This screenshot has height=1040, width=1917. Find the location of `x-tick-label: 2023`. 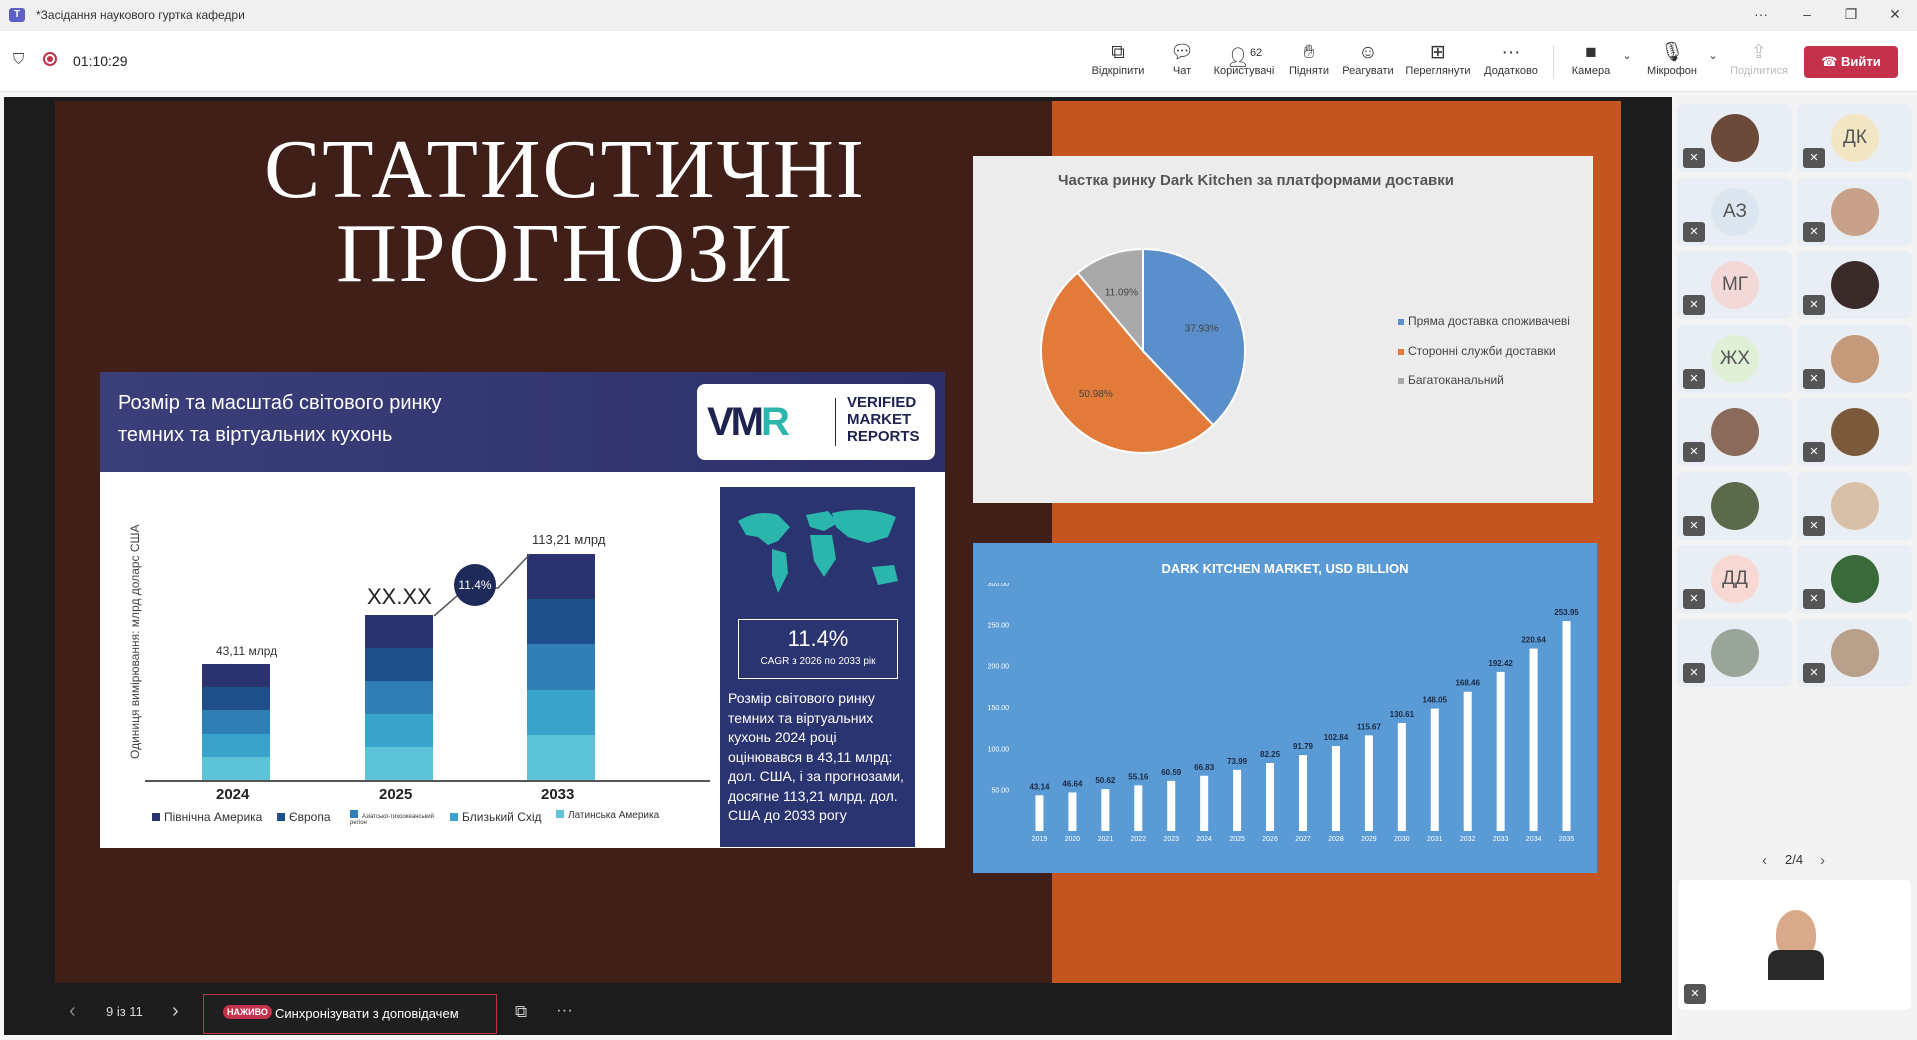

x-tick-label: 2023 is located at coordinates (1171, 839).